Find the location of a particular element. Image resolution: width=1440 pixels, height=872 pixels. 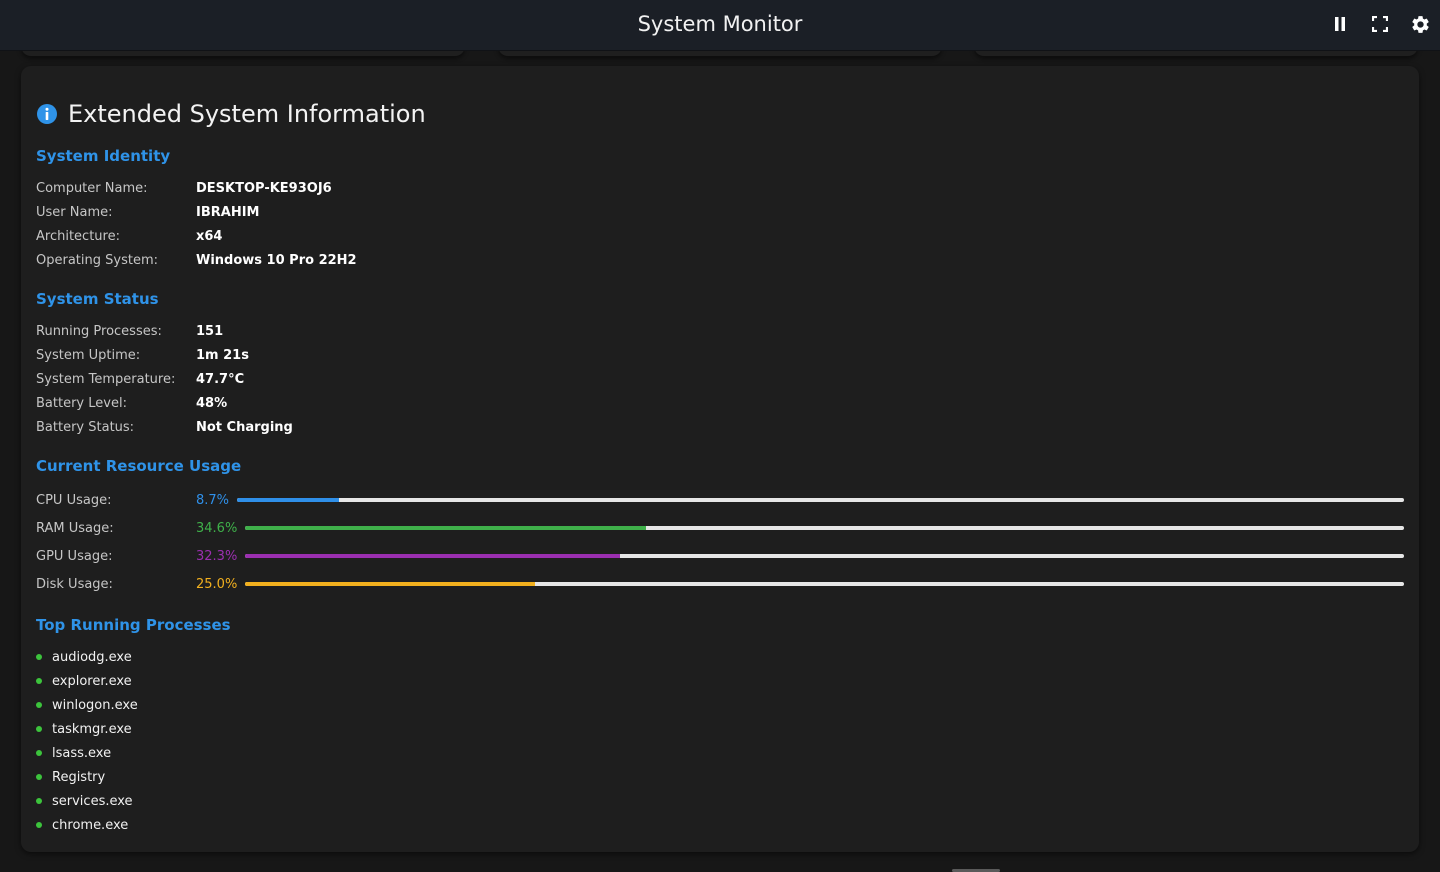

usage-label: CPU Usage: is located at coordinates (74, 500).